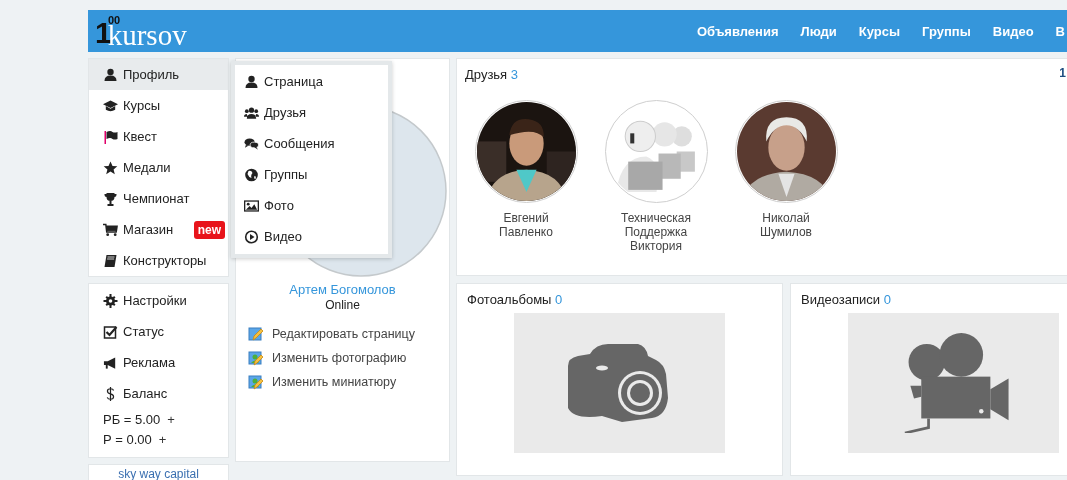  I want to click on submenu-item: Группы, so click(311, 174).